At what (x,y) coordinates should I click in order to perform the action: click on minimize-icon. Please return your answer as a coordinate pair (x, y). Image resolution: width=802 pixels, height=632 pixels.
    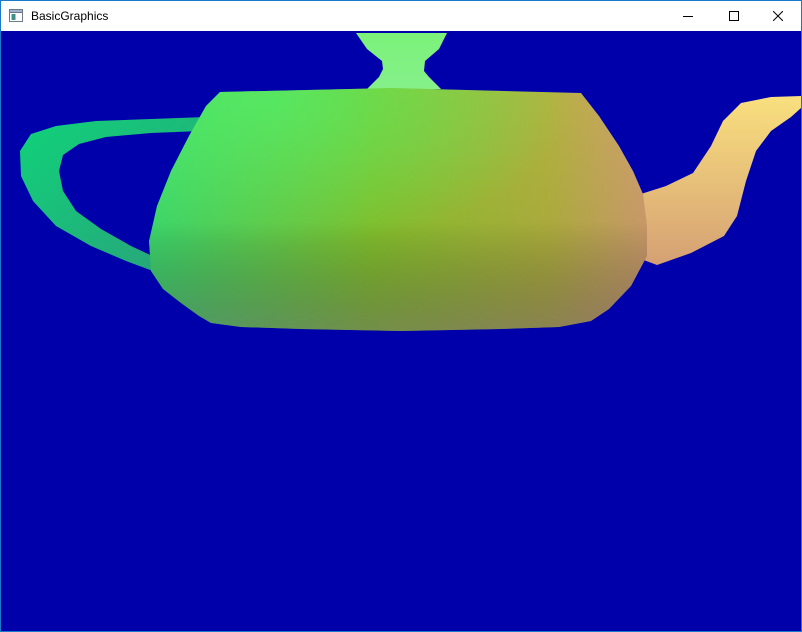
    Looking at the image, I should click on (688, 16).